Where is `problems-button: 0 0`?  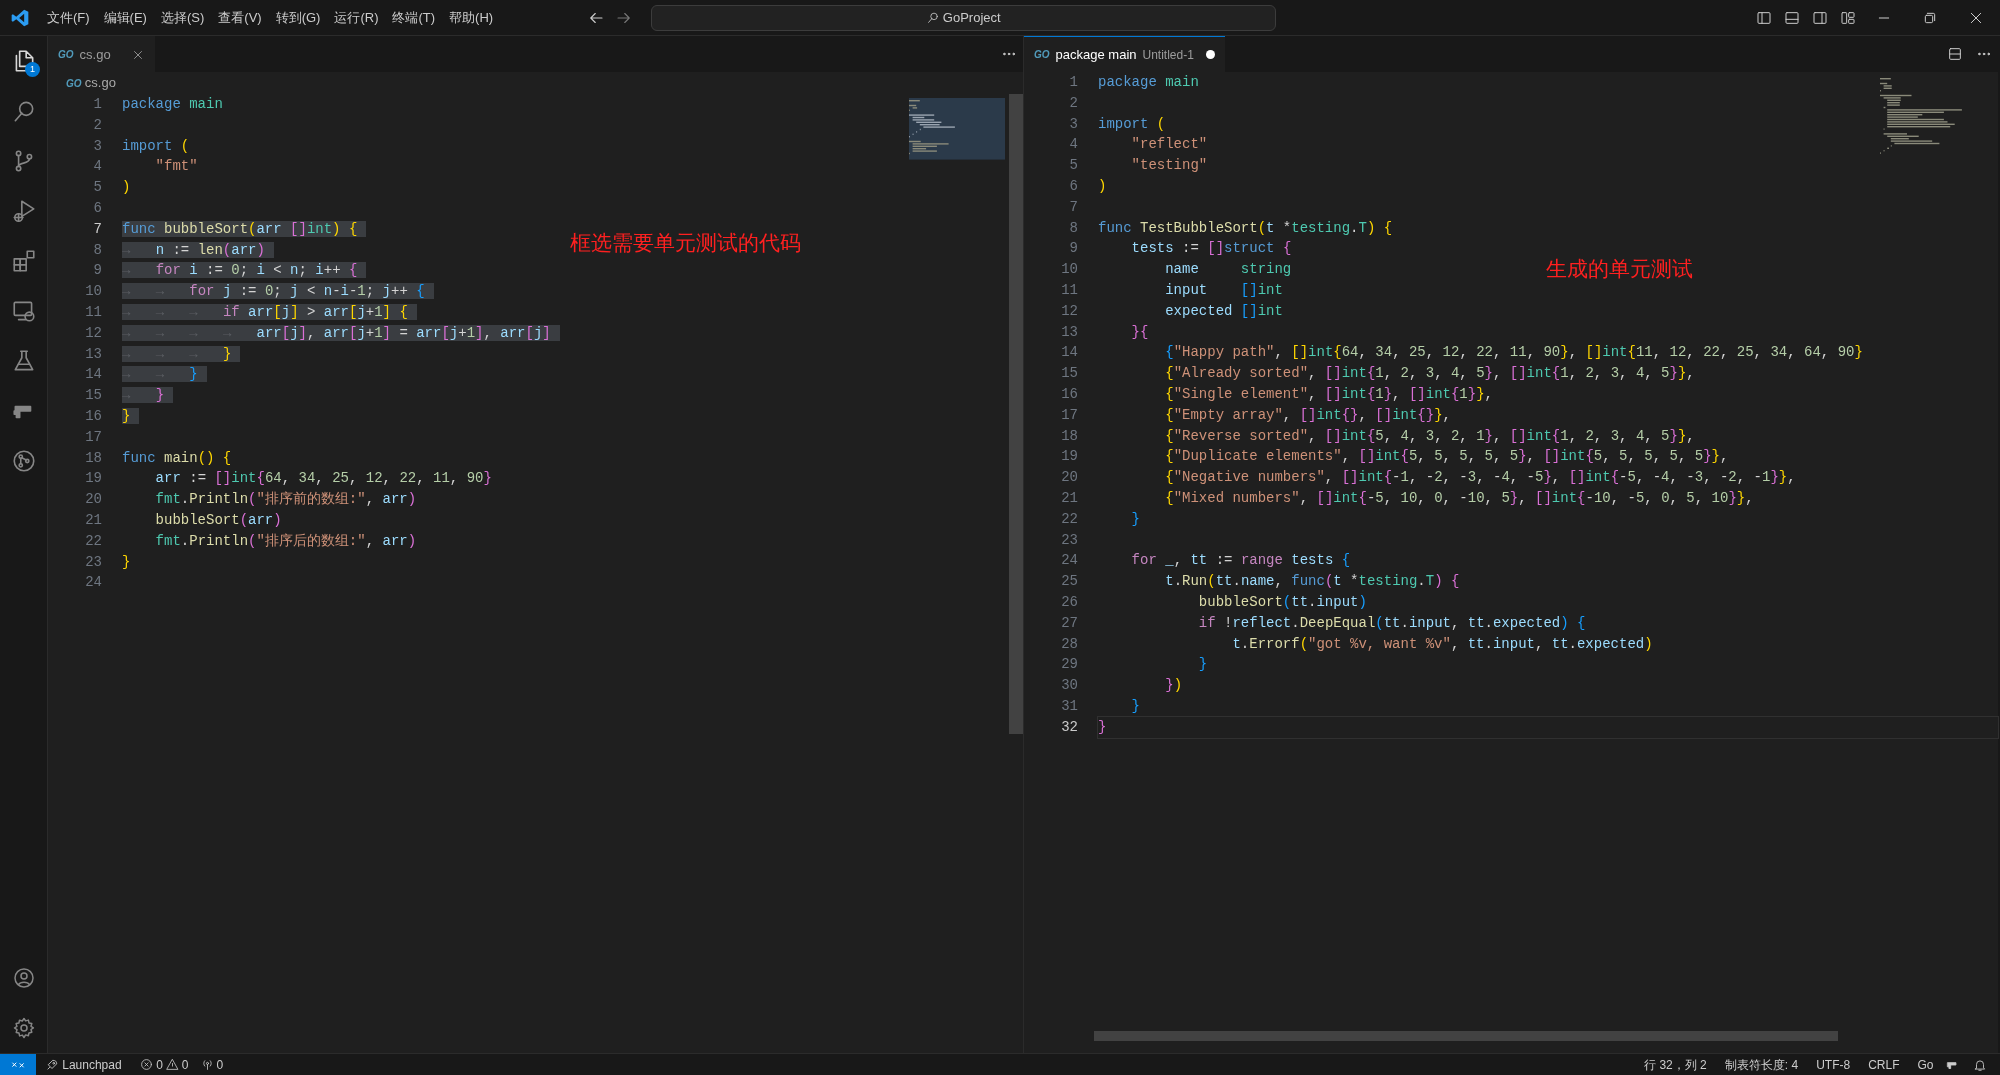
problems-button: 0 0 is located at coordinates (164, 1064).